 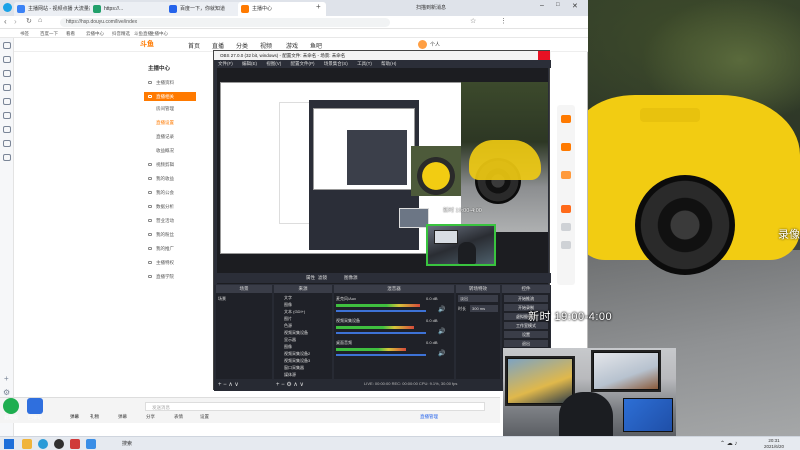 What do you see at coordinates (388, 63) in the screenshot?
I see `obs-menu-item: 帮助(H)` at bounding box center [388, 63].